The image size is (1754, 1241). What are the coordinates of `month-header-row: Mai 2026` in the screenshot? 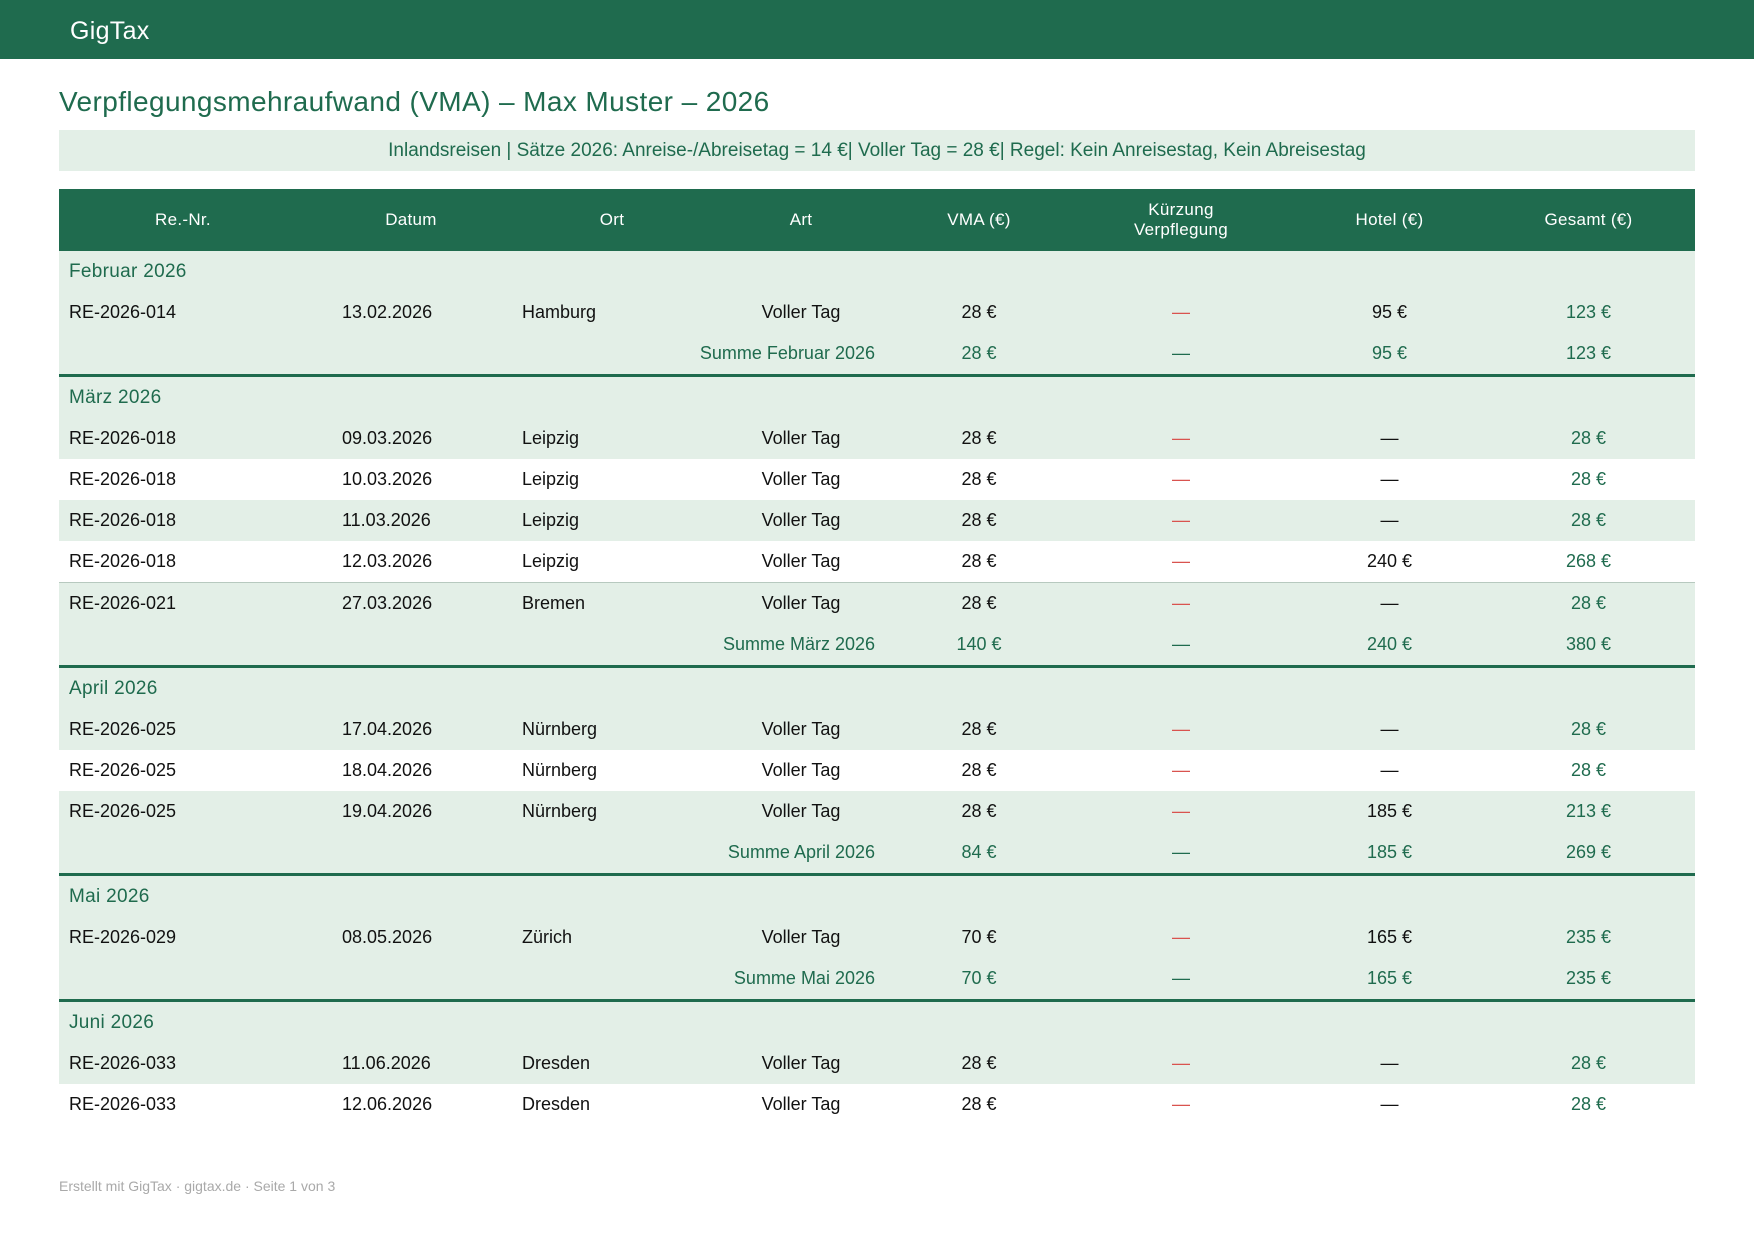 It's located at (877, 895).